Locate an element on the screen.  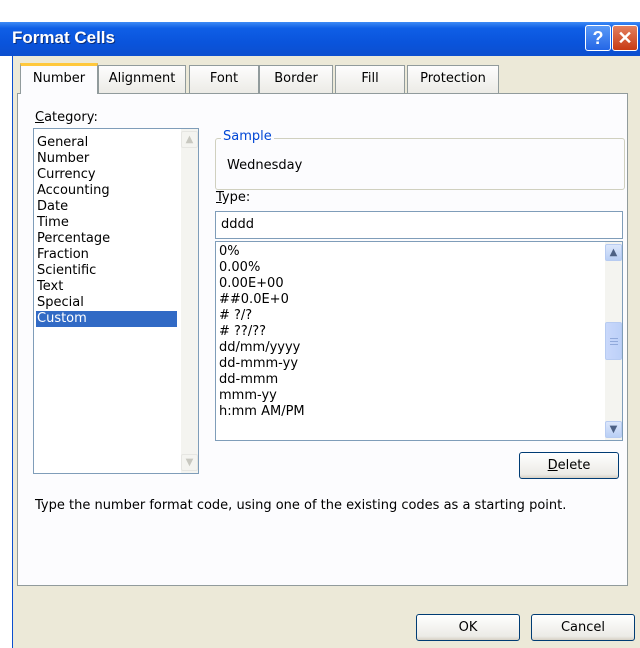
tab-font: Font is located at coordinates (224, 79).